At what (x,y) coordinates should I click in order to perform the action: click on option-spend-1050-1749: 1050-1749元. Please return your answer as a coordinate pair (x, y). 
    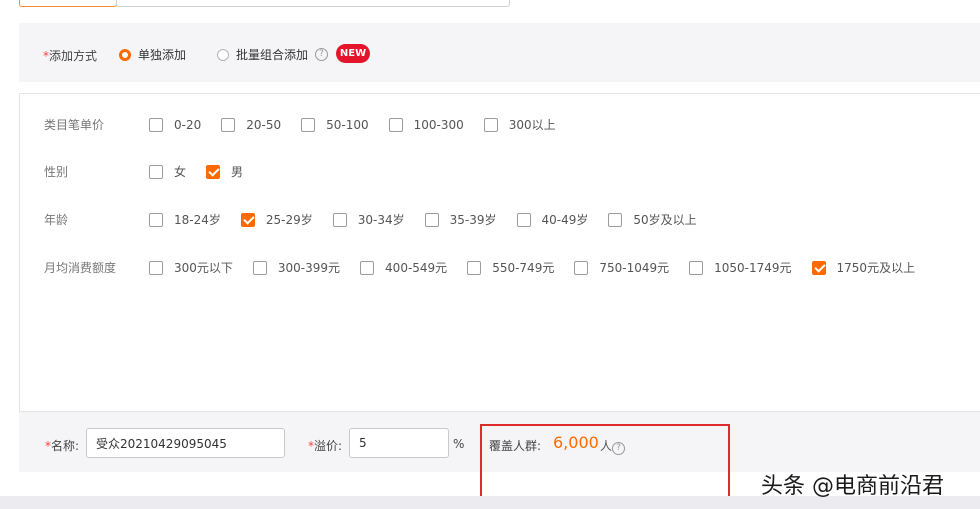
    Looking at the image, I should click on (740, 267).